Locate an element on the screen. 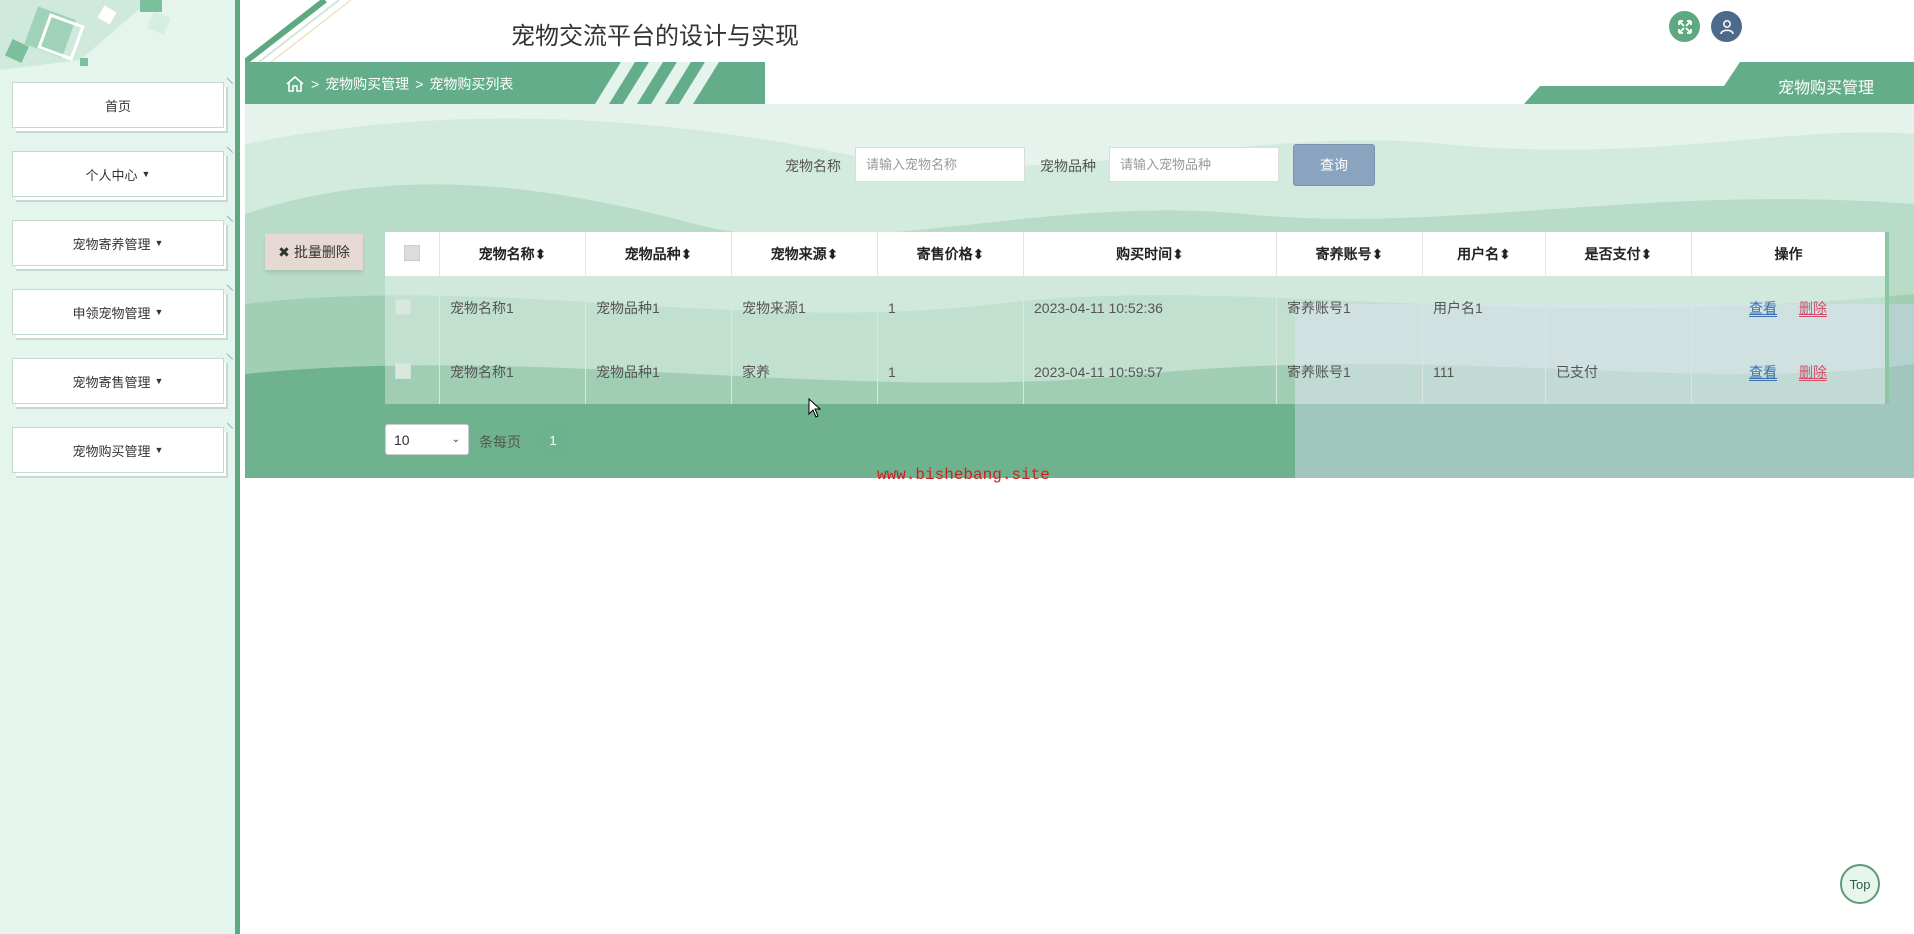 Image resolution: width=1914 pixels, height=934 pixels. cell-username: 111 is located at coordinates (1484, 372).